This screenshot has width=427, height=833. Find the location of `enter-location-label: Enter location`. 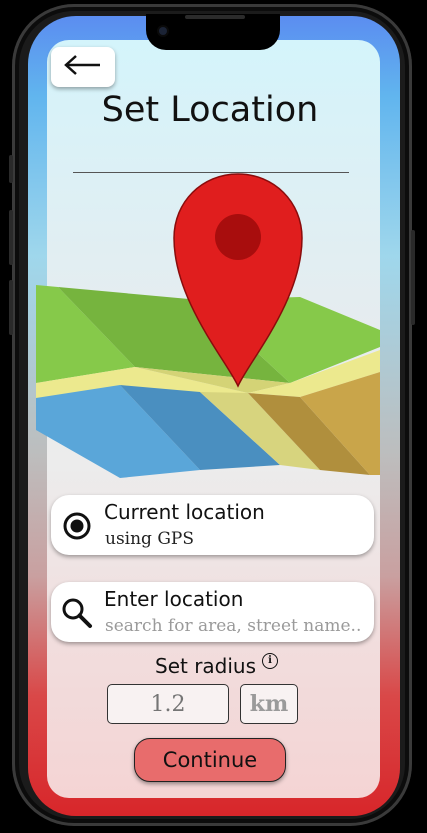

enter-location-label: Enter location is located at coordinates (174, 599).